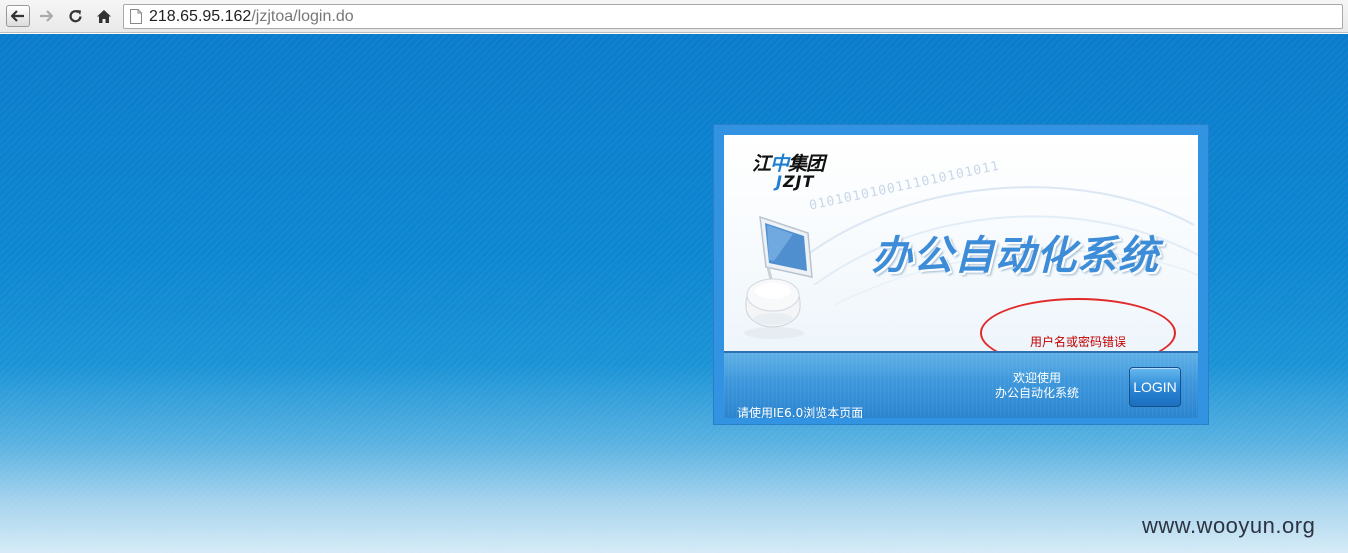 The height and width of the screenshot is (553, 1348). I want to click on welcome-text: 欢迎使用 办公自动化系统, so click(1037, 386).